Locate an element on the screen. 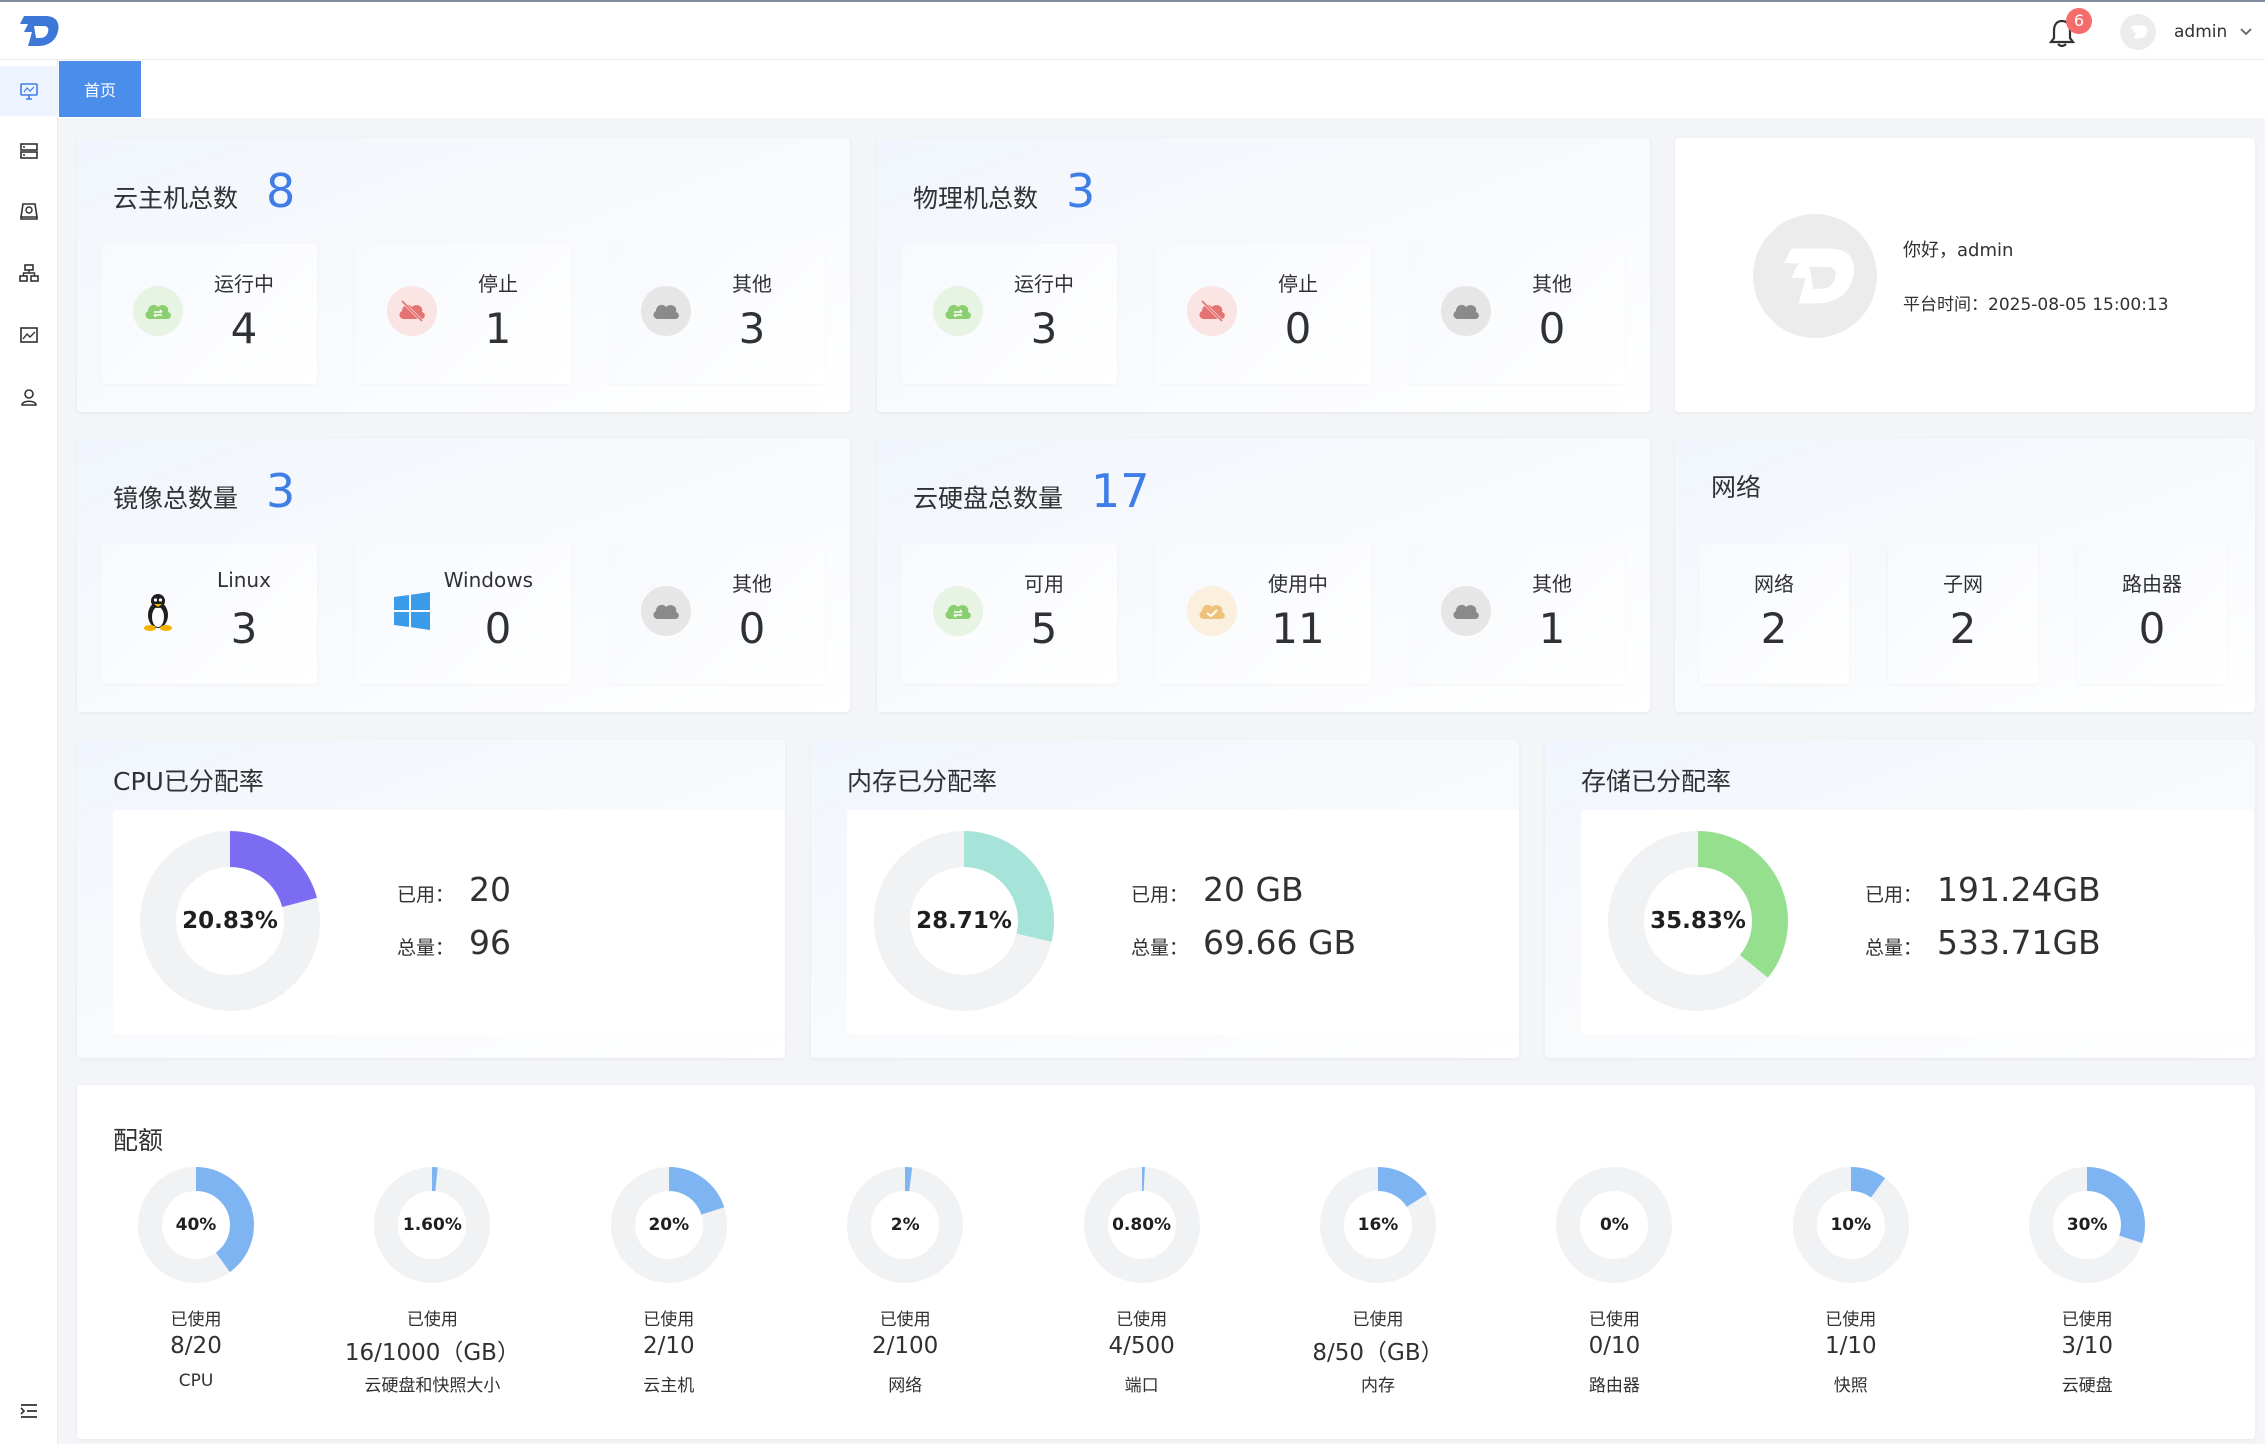 This screenshot has width=2265, height=1444. vm-stopped: 停止 1 is located at coordinates (463, 314).